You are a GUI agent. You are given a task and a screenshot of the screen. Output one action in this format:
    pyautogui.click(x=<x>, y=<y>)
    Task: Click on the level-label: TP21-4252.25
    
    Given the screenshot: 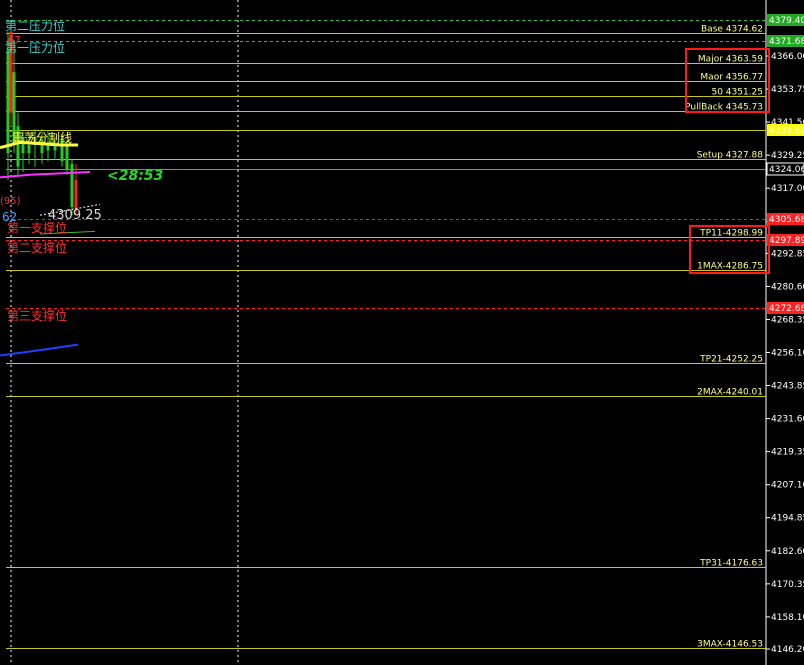 What is the action you would take?
    pyautogui.click(x=731, y=360)
    